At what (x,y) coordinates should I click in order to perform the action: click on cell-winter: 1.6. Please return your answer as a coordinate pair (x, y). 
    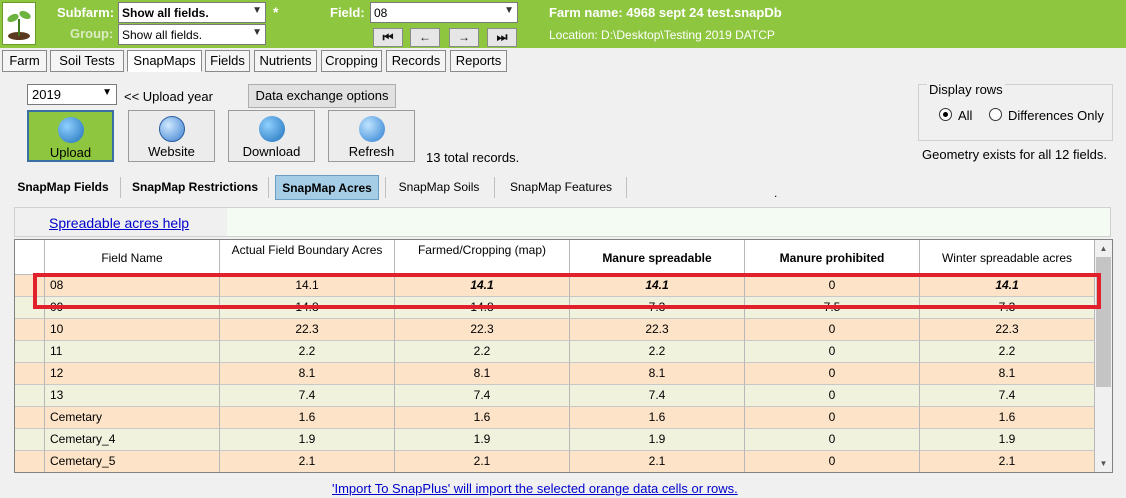
    Looking at the image, I should click on (1007, 418).